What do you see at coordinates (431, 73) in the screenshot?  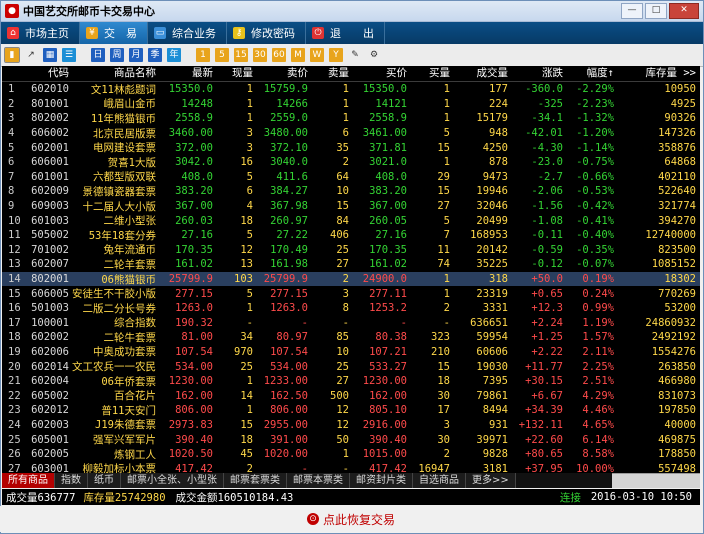 I see `column-header: 买量` at bounding box center [431, 73].